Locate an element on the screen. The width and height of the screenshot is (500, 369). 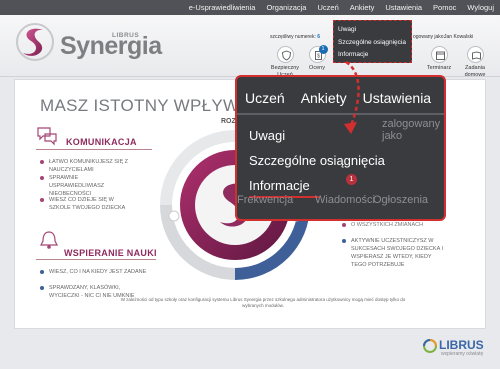
homework-icon is located at coordinates (476, 55).